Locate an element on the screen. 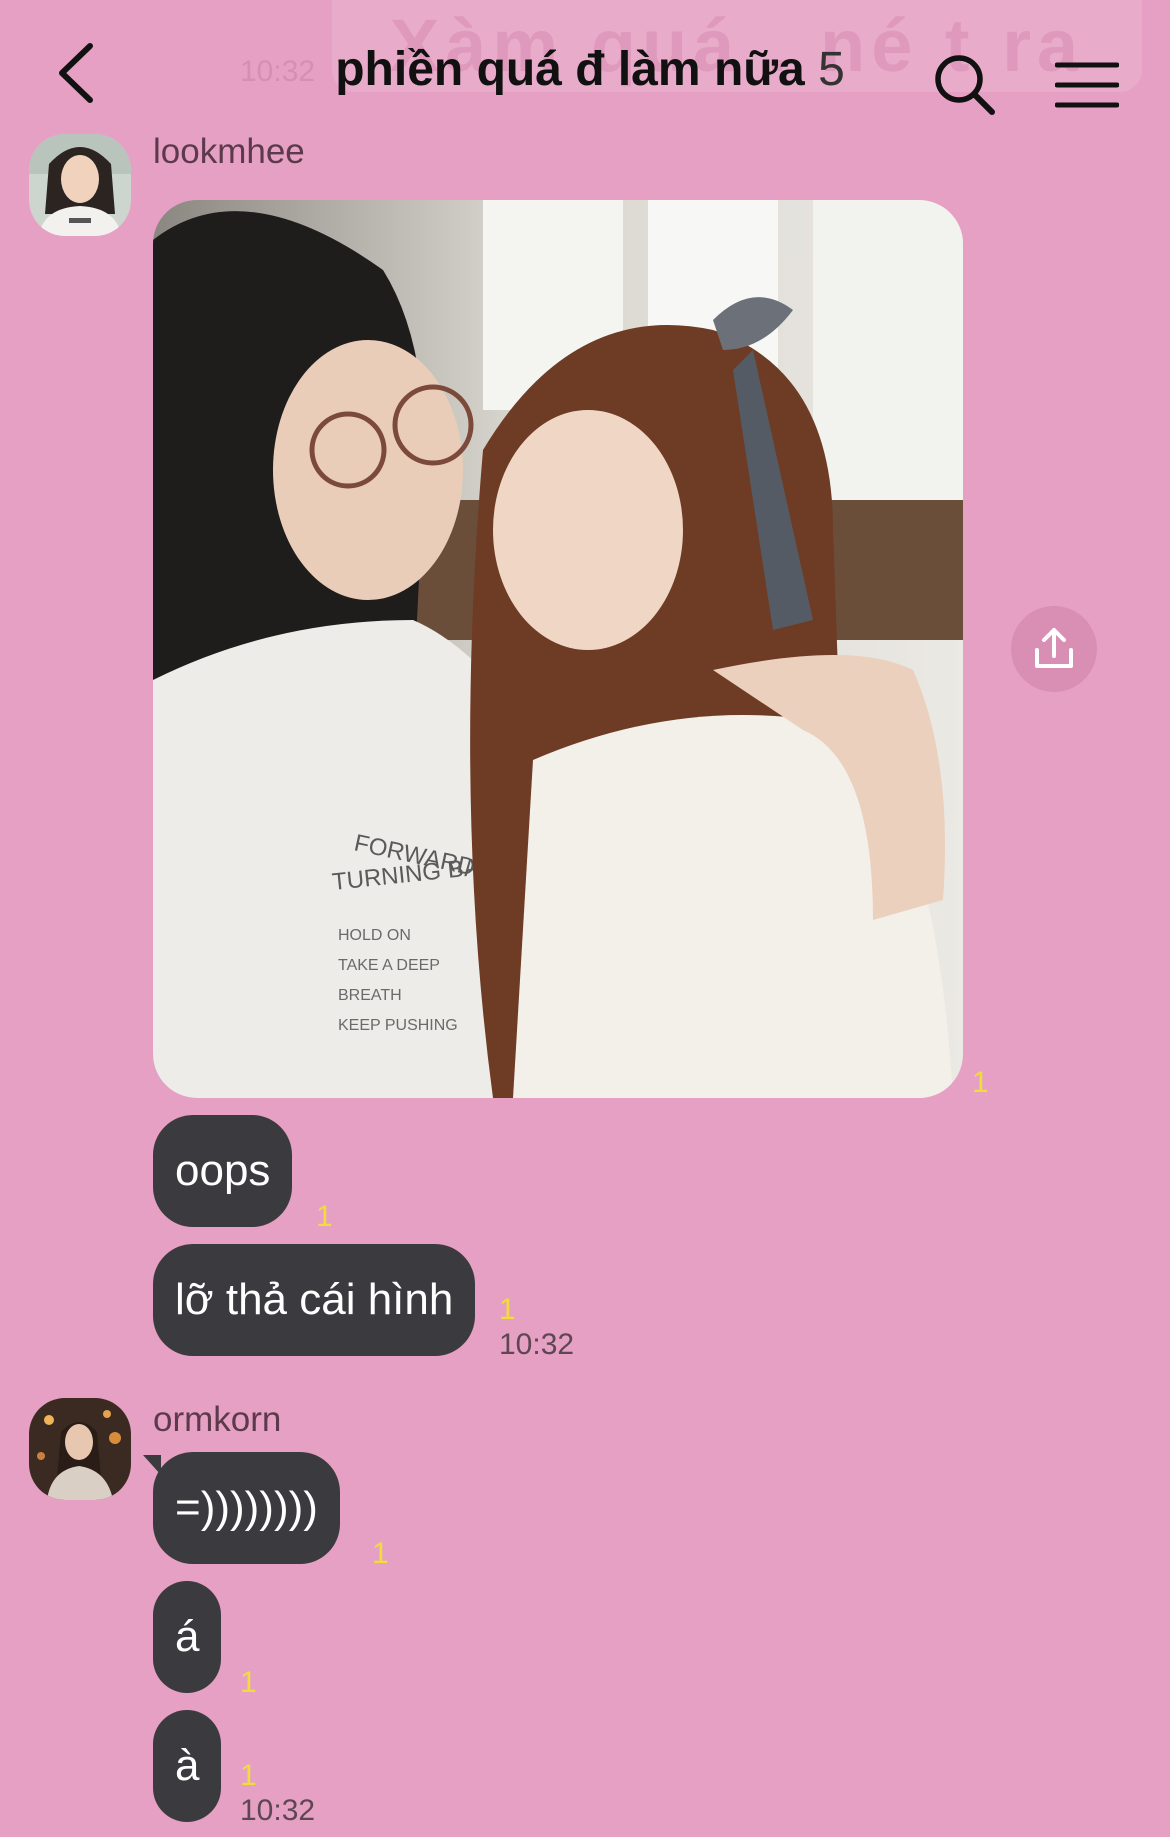 Image resolution: width=1170 pixels, height=1837 pixels. chevron-left-icon is located at coordinates (76, 73).